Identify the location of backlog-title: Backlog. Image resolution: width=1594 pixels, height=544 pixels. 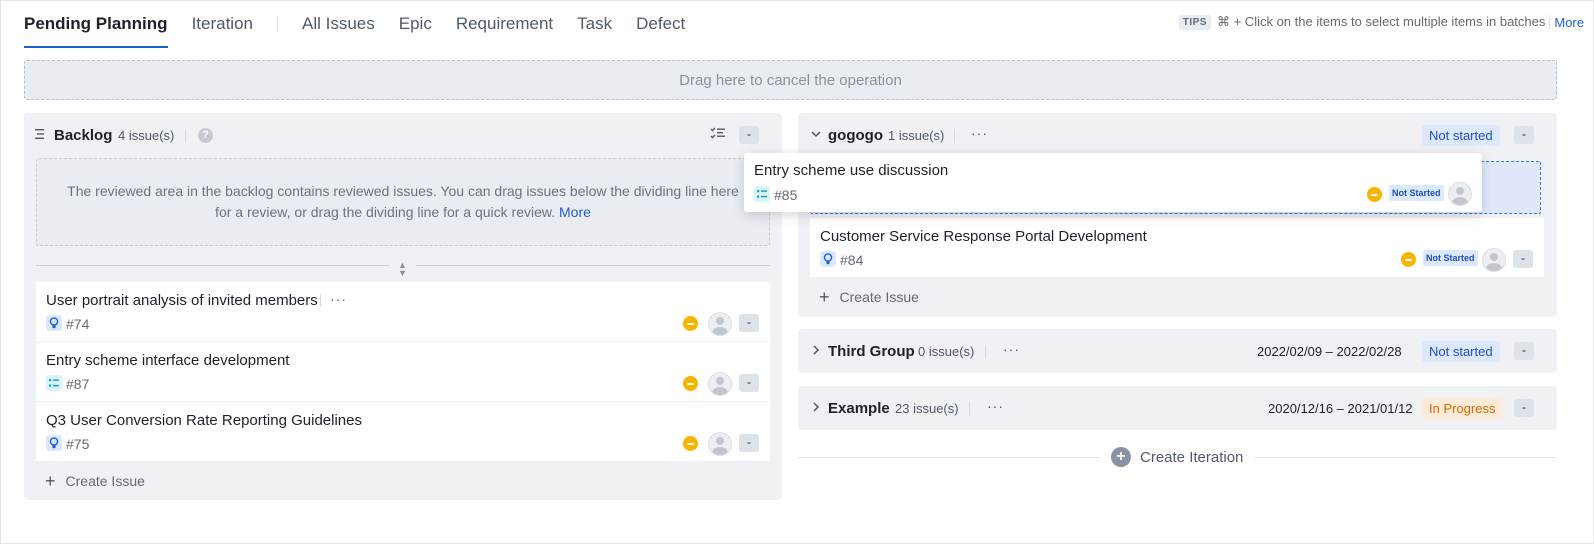
(83, 135).